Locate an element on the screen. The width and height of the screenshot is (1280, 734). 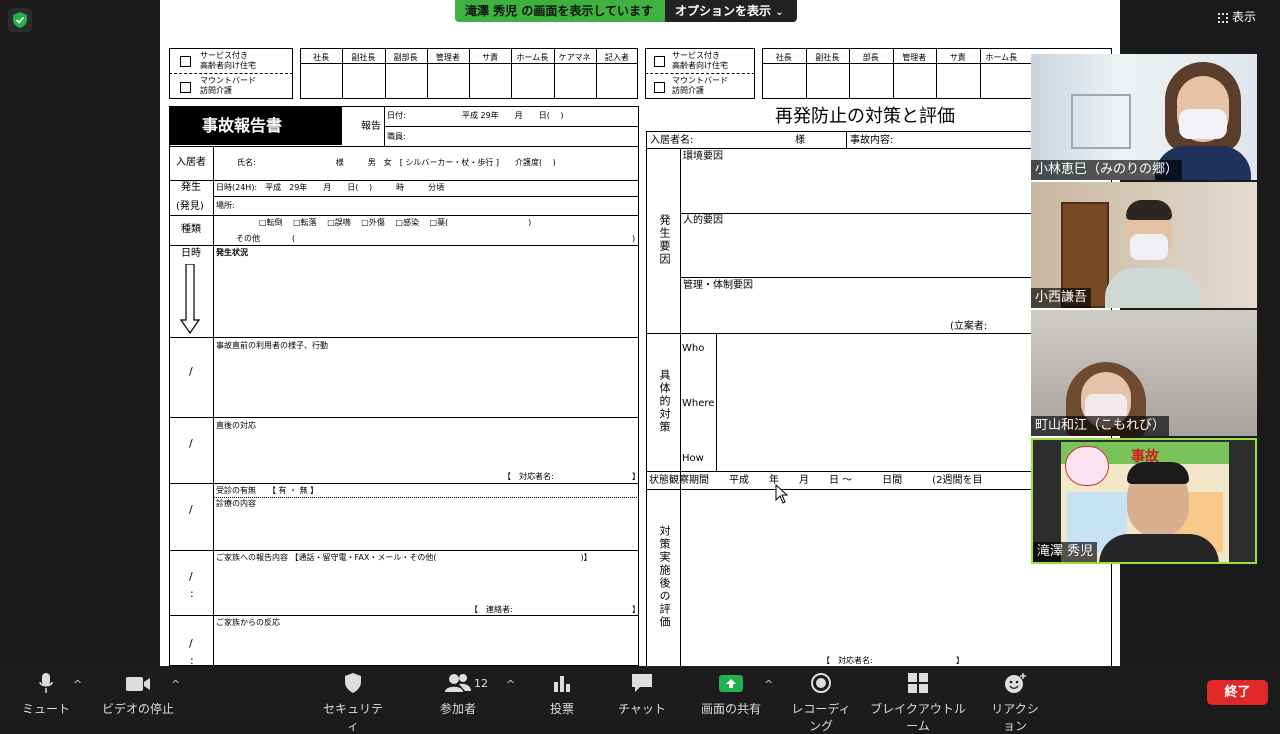
record-button: レコーディング is located at coordinates (821, 702).